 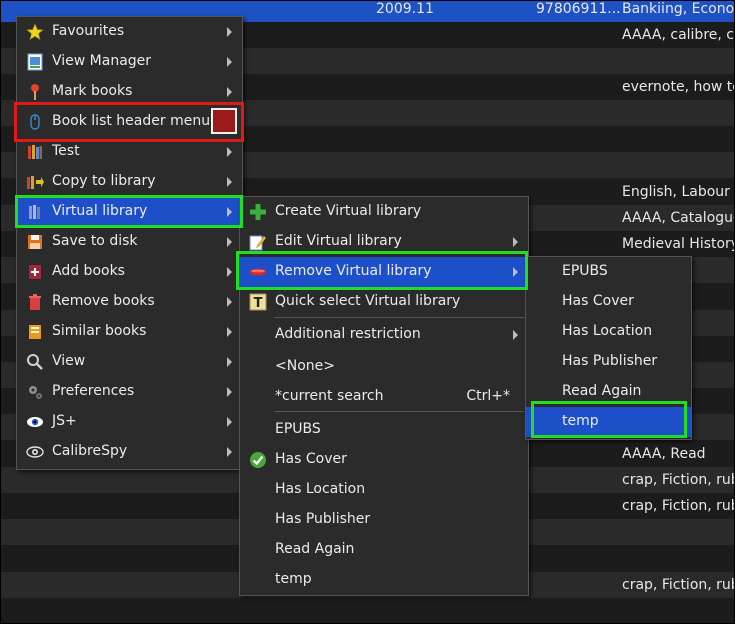 I want to click on vl-menu-item-label: temp, so click(x=293, y=579).